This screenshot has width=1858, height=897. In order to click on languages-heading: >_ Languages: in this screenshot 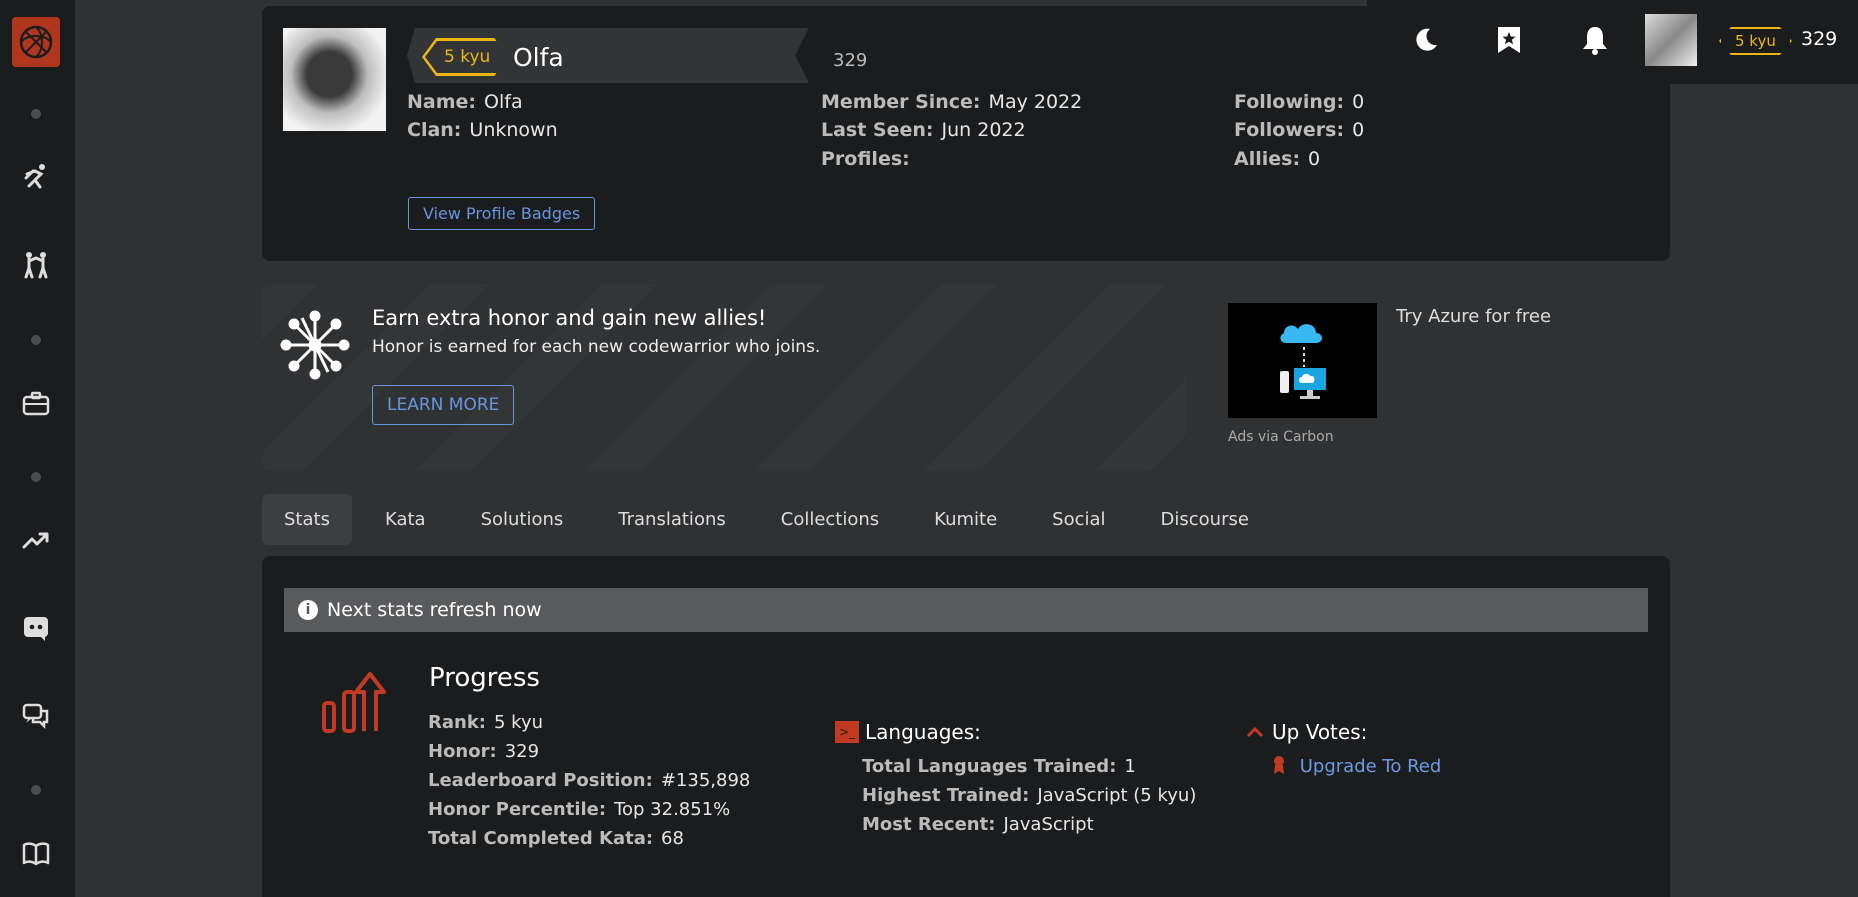, I will do `click(908, 732)`.